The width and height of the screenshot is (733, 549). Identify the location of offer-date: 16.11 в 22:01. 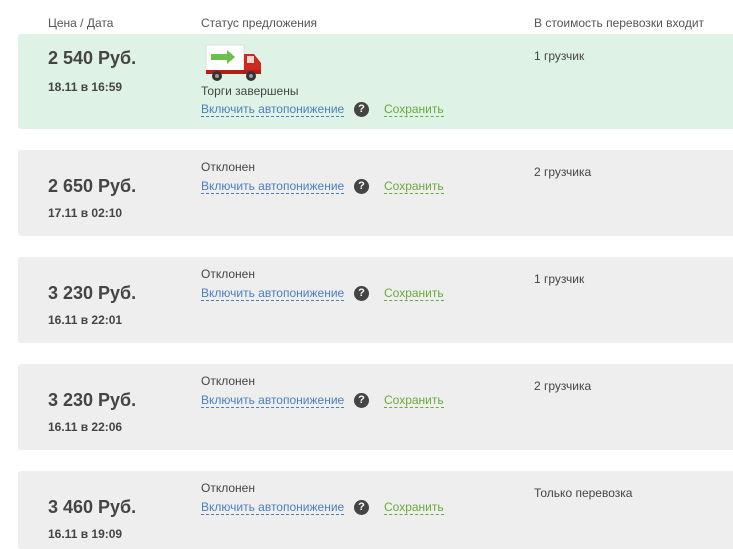
(85, 320).